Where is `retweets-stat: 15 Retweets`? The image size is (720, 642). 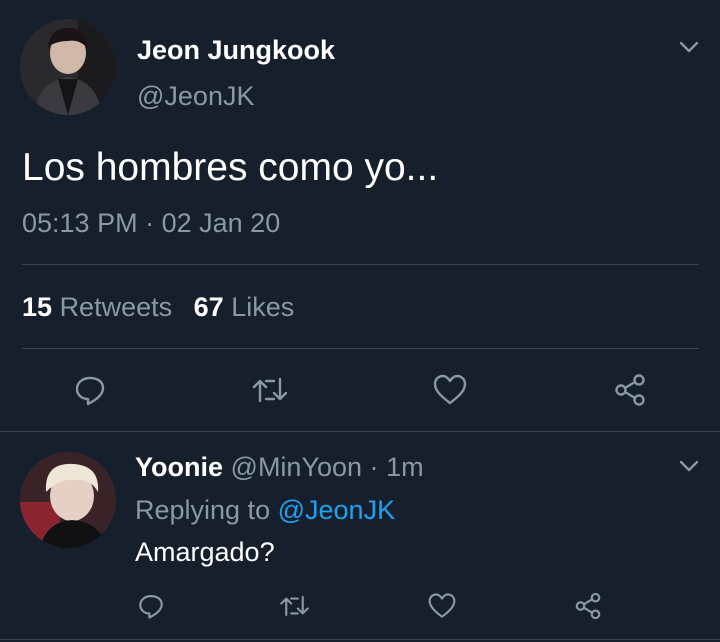
retweets-stat: 15 Retweets is located at coordinates (101, 307).